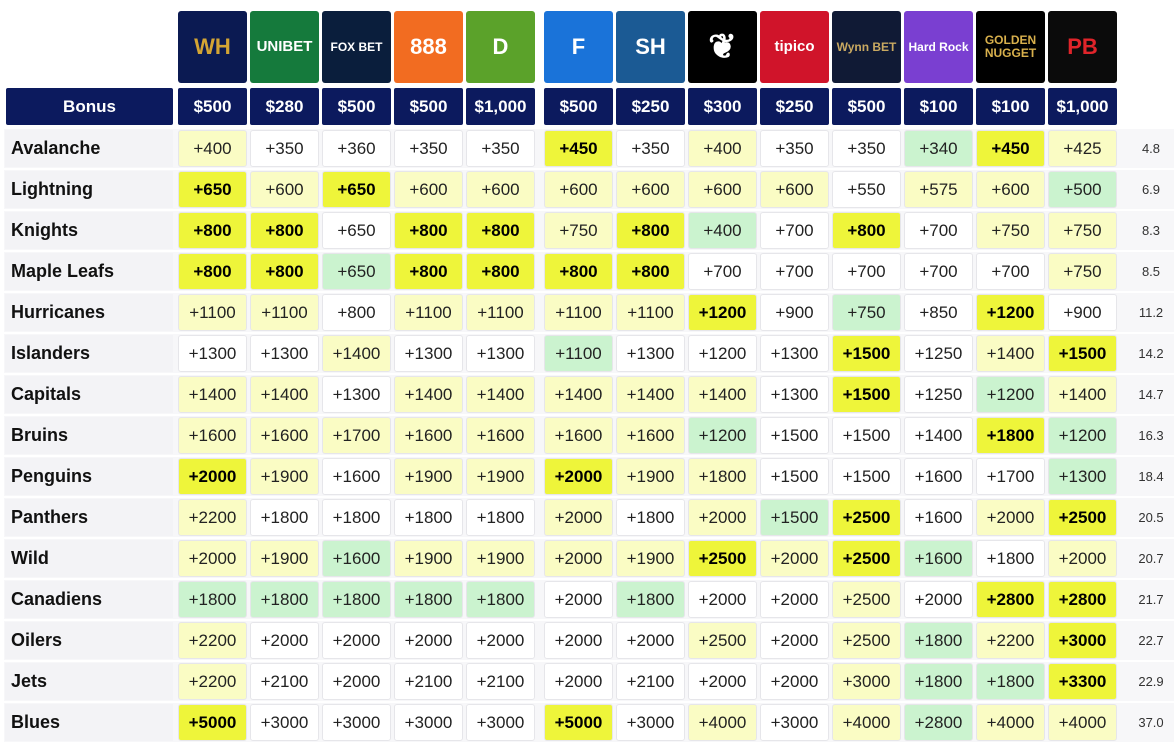 Image resolution: width=1175 pixels, height=746 pixels. Describe the element at coordinates (578, 722) in the screenshot. I see `odds-cell: +5000` at that location.